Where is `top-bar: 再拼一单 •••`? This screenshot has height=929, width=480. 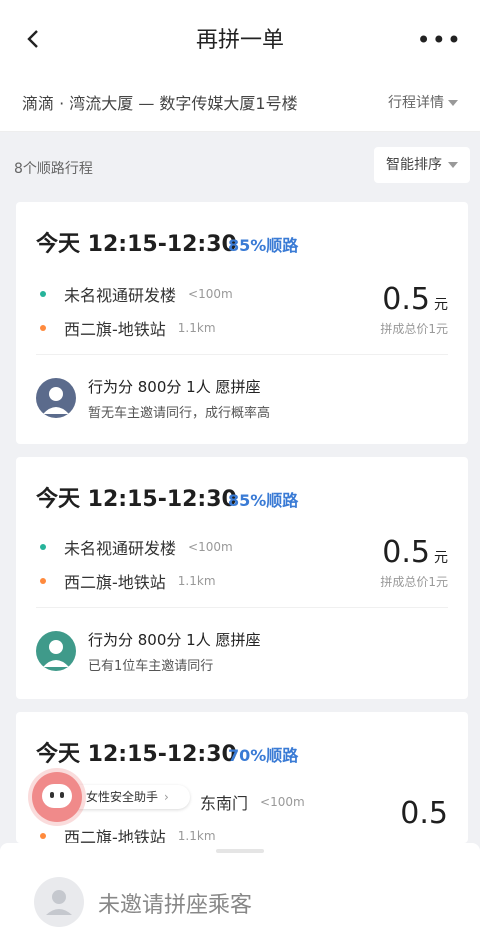
top-bar: 再拼一单 ••• is located at coordinates (240, 40).